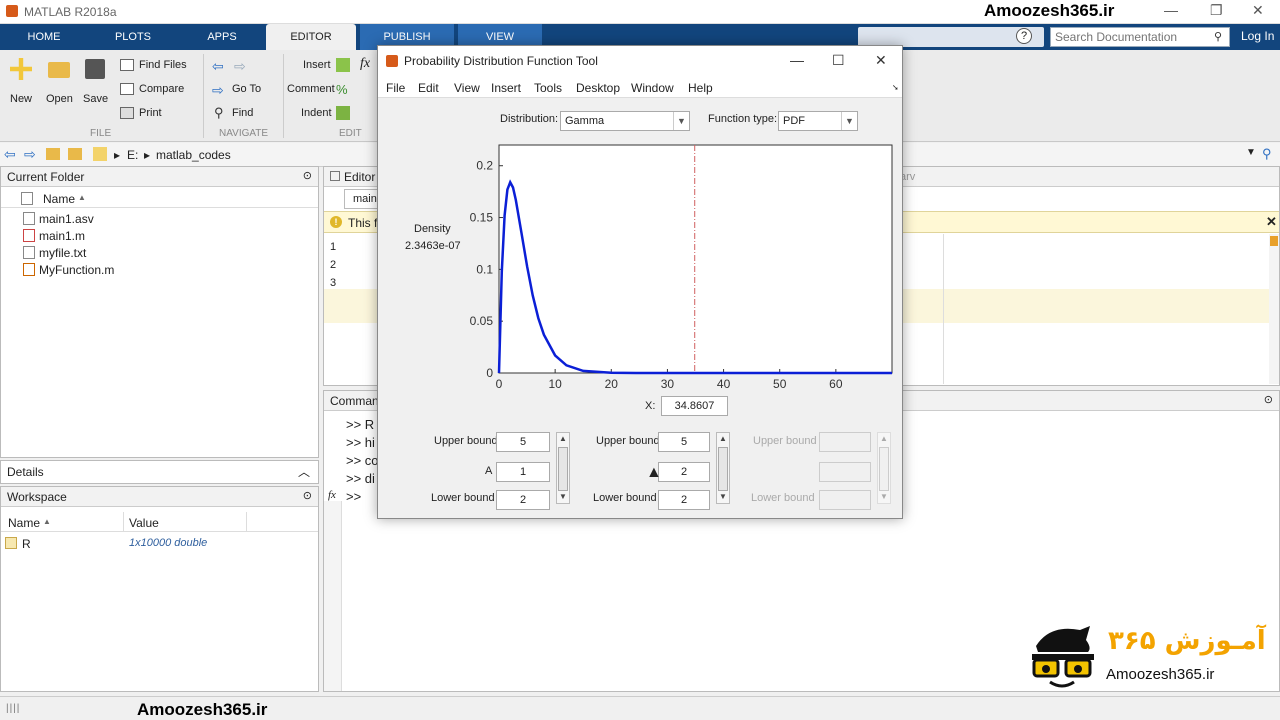 This screenshot has height=720, width=1280. Describe the element at coordinates (218, 66) in the screenshot. I see `back-arrow-icon: ⇦` at that location.